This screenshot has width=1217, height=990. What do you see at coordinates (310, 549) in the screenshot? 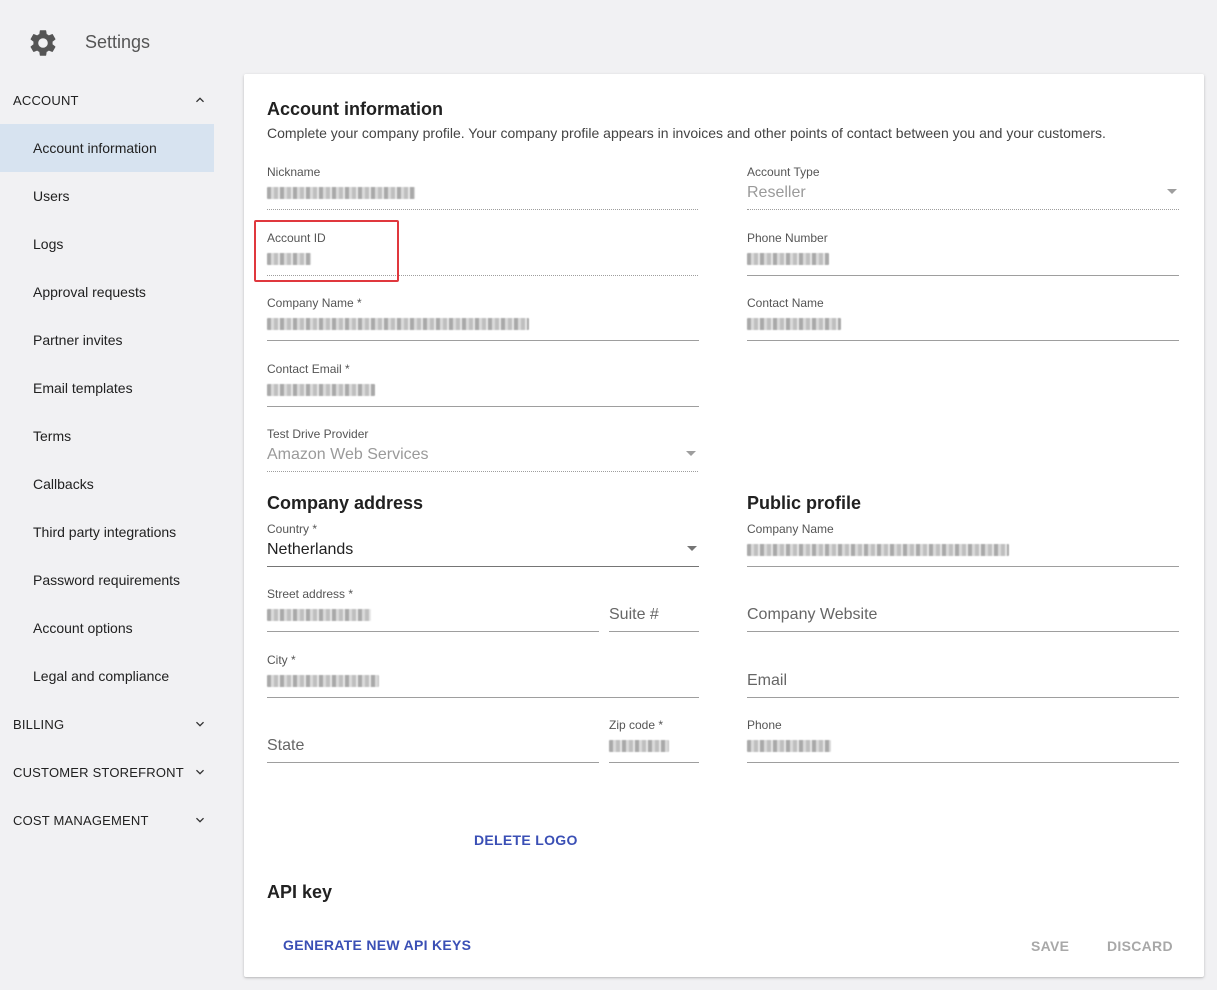
I see `country-value: Netherlands` at bounding box center [310, 549].